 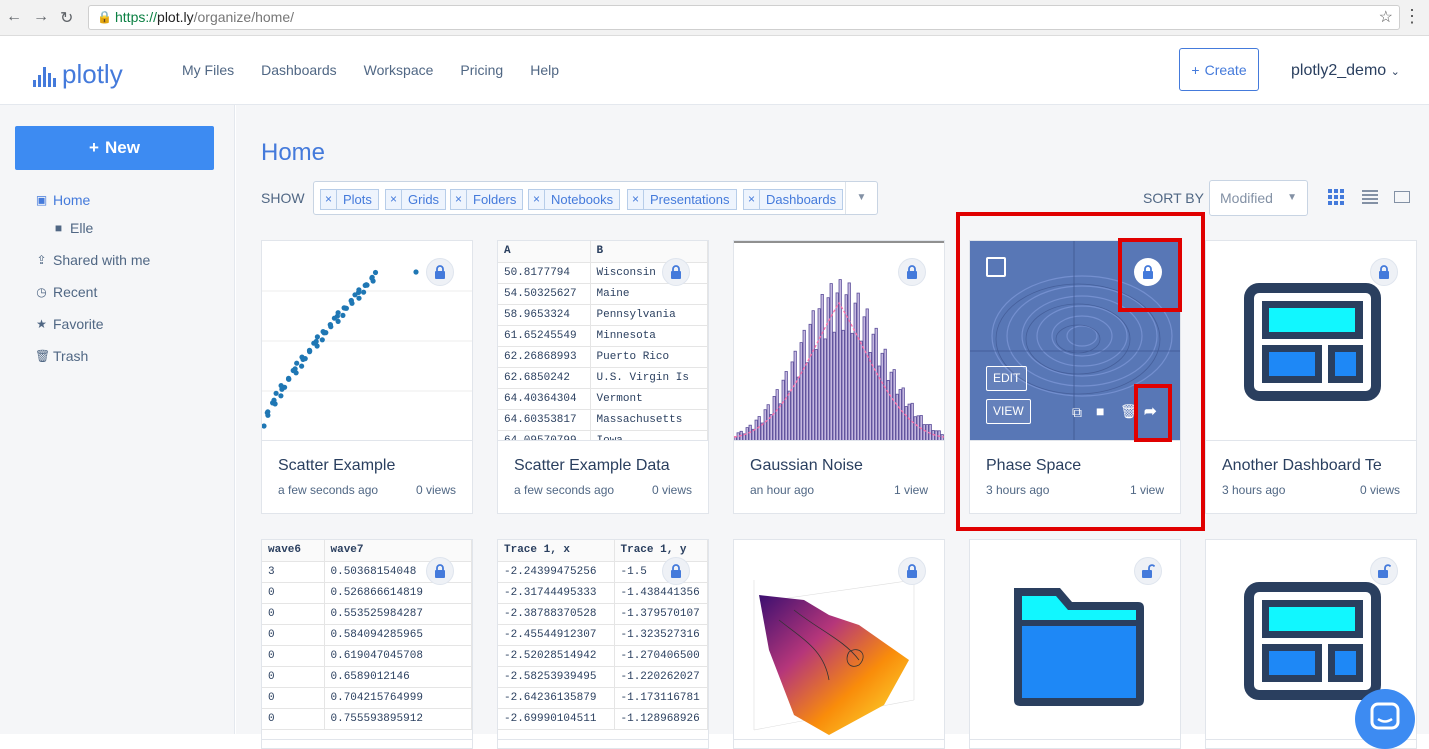 What do you see at coordinates (1386, 17) in the screenshot?
I see `bookmark-star-icon: ☆` at bounding box center [1386, 17].